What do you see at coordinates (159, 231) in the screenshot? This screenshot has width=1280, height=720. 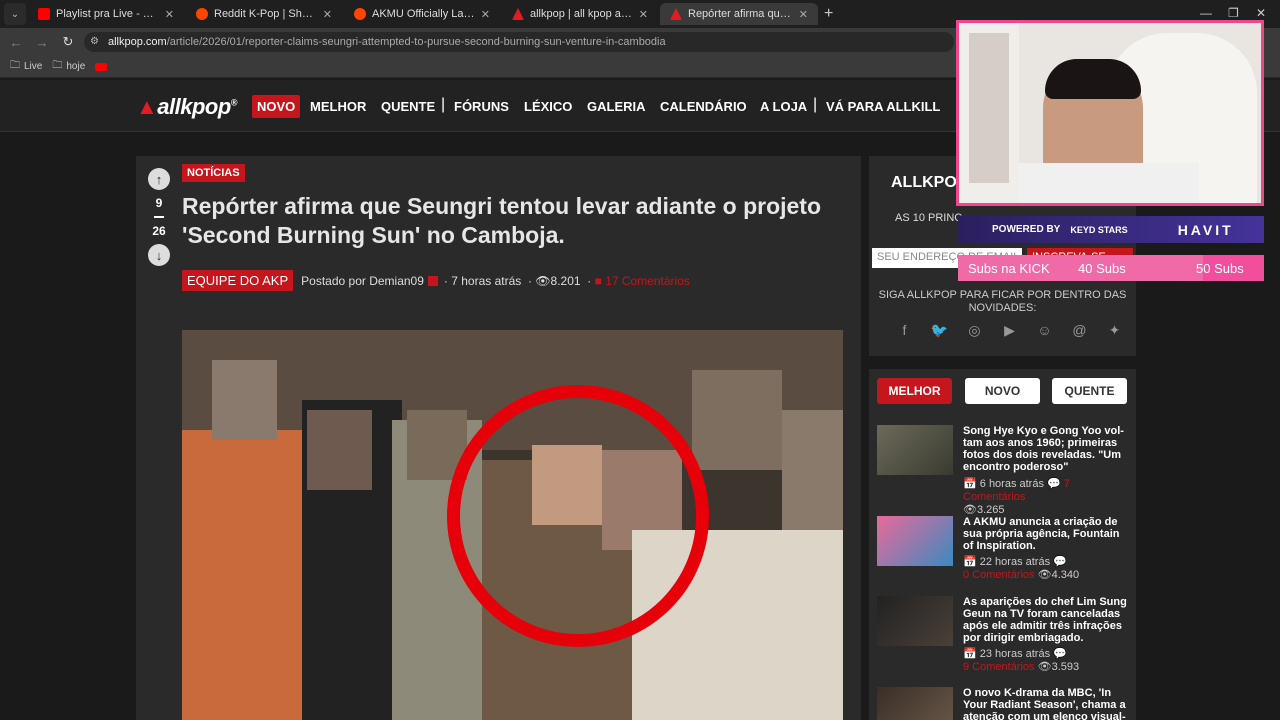 I see `downvote-count: 26` at bounding box center [159, 231].